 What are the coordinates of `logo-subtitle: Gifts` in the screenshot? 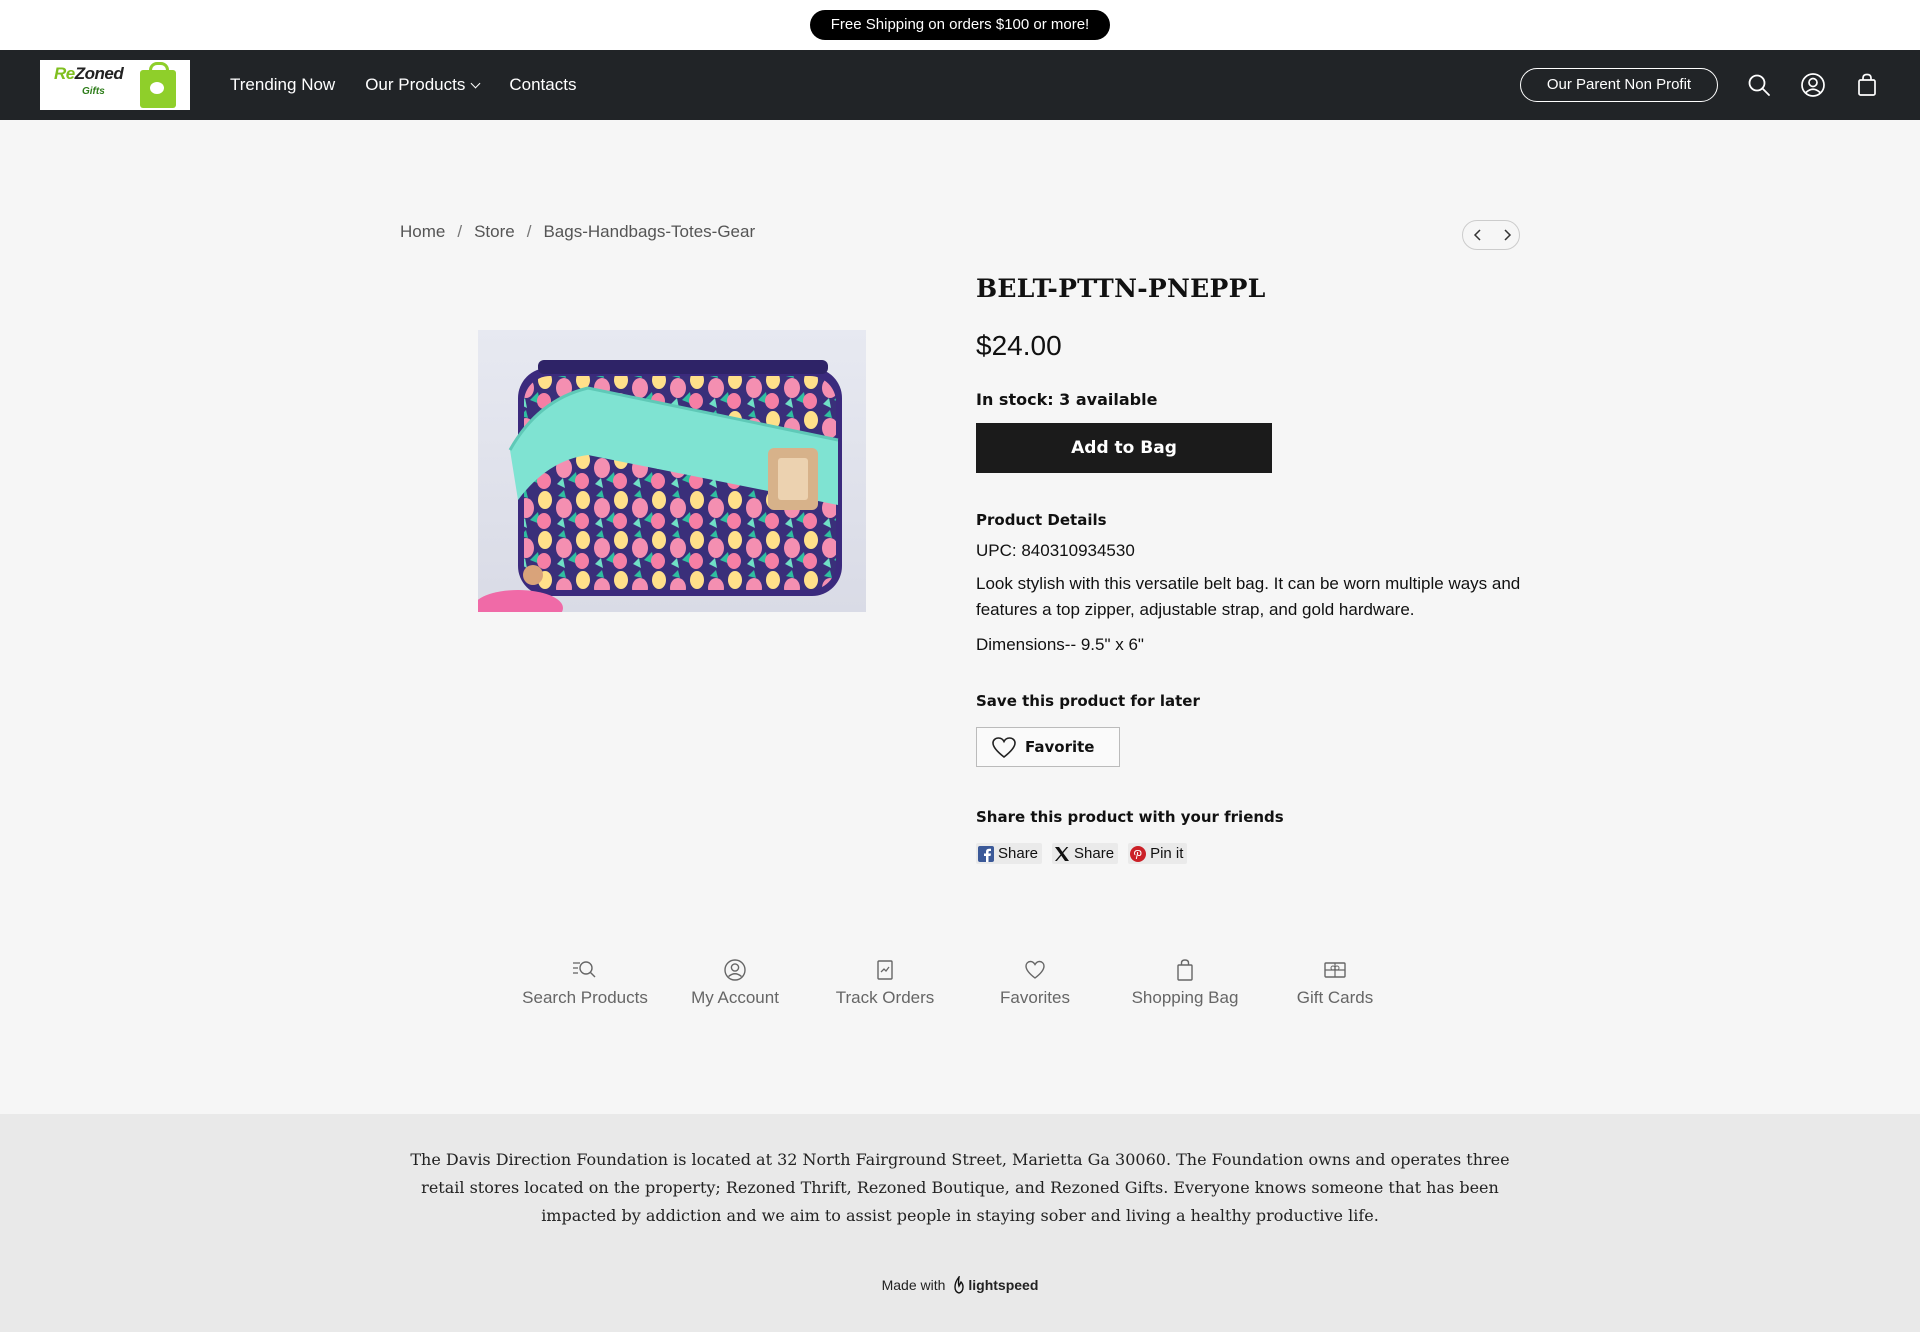 It's located at (93, 91).